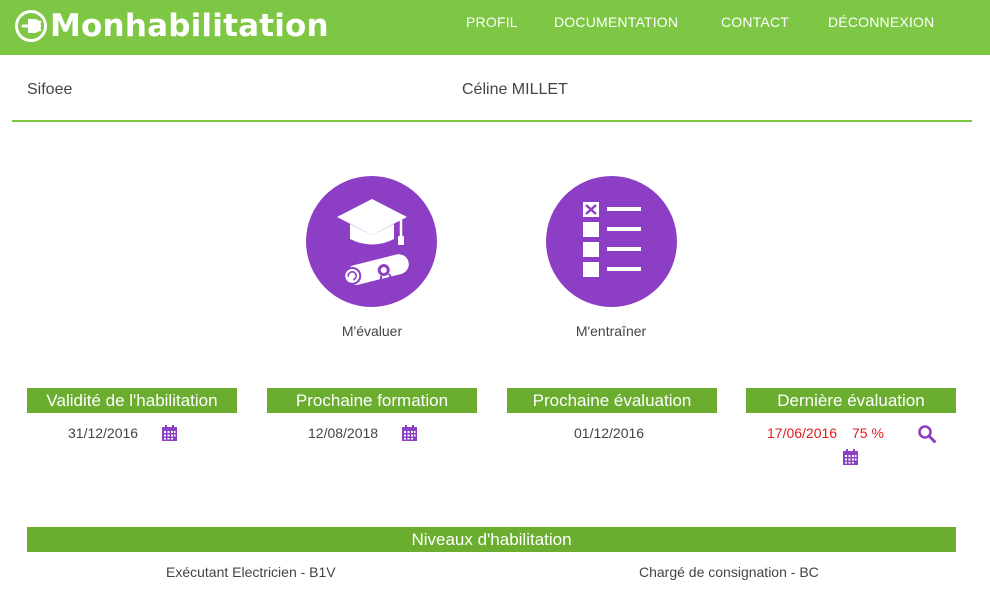  What do you see at coordinates (616, 22) in the screenshot?
I see `nav-documentation: DOCUMENTATION` at bounding box center [616, 22].